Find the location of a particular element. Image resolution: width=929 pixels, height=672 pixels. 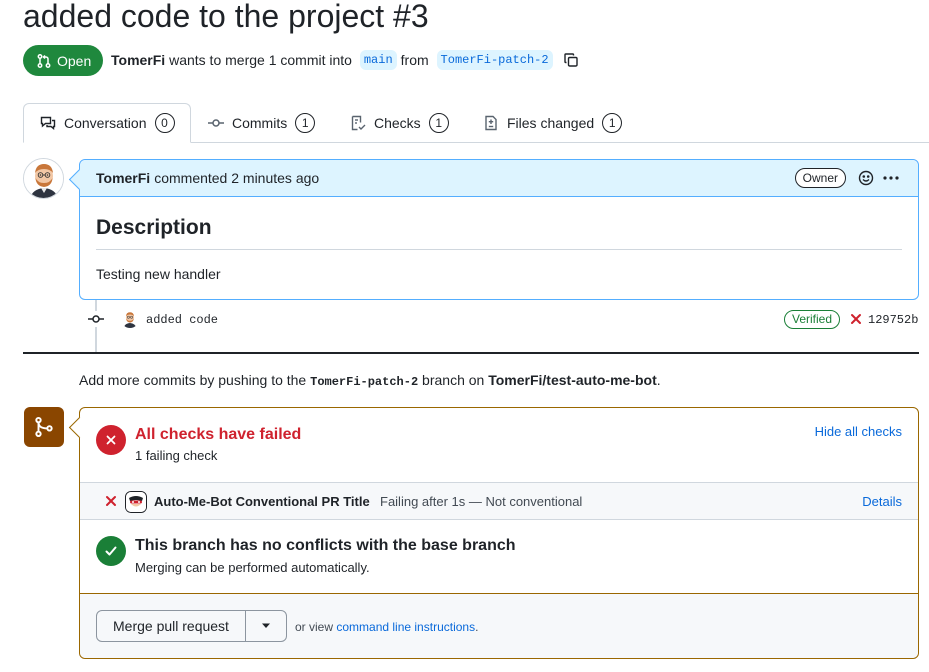

pr-state-label: Open is located at coordinates (74, 60).